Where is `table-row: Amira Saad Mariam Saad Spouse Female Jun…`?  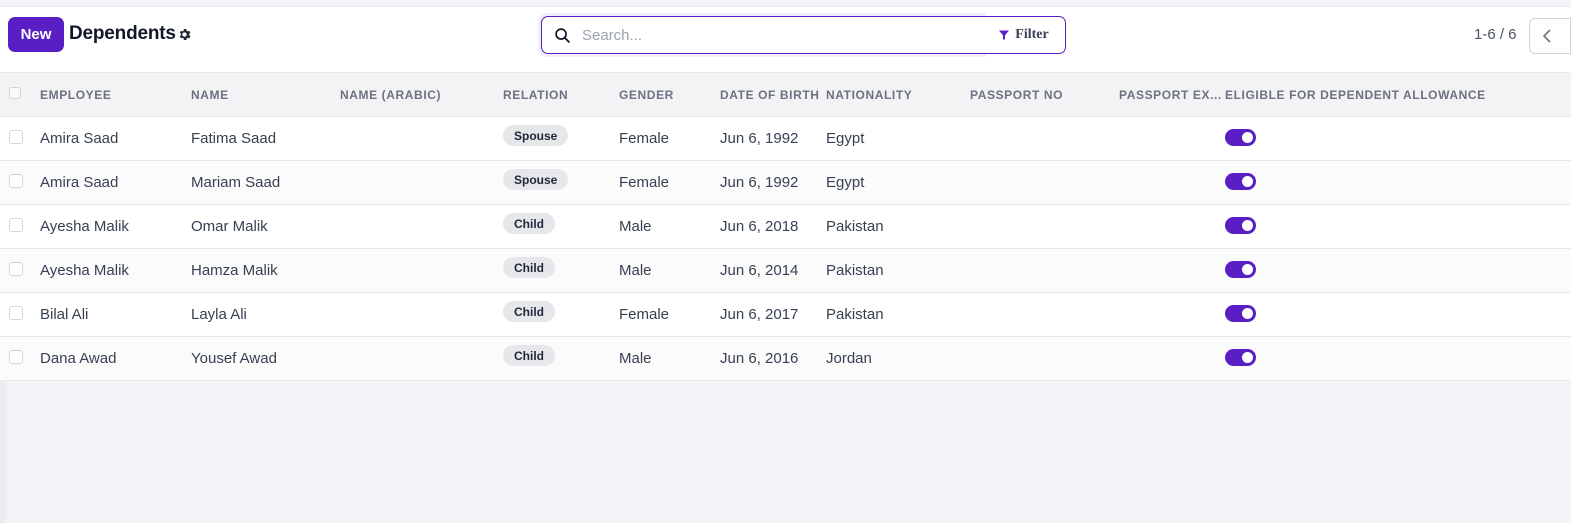
table-row: Amira Saad Mariam Saad Spouse Female Jun… is located at coordinates (785, 183).